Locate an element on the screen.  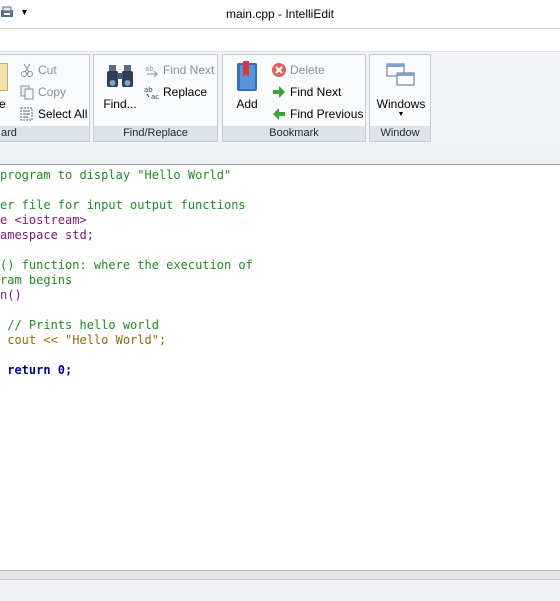
title-bar: ▼ main.cpp - IntelliEdit is located at coordinates (280, 14).